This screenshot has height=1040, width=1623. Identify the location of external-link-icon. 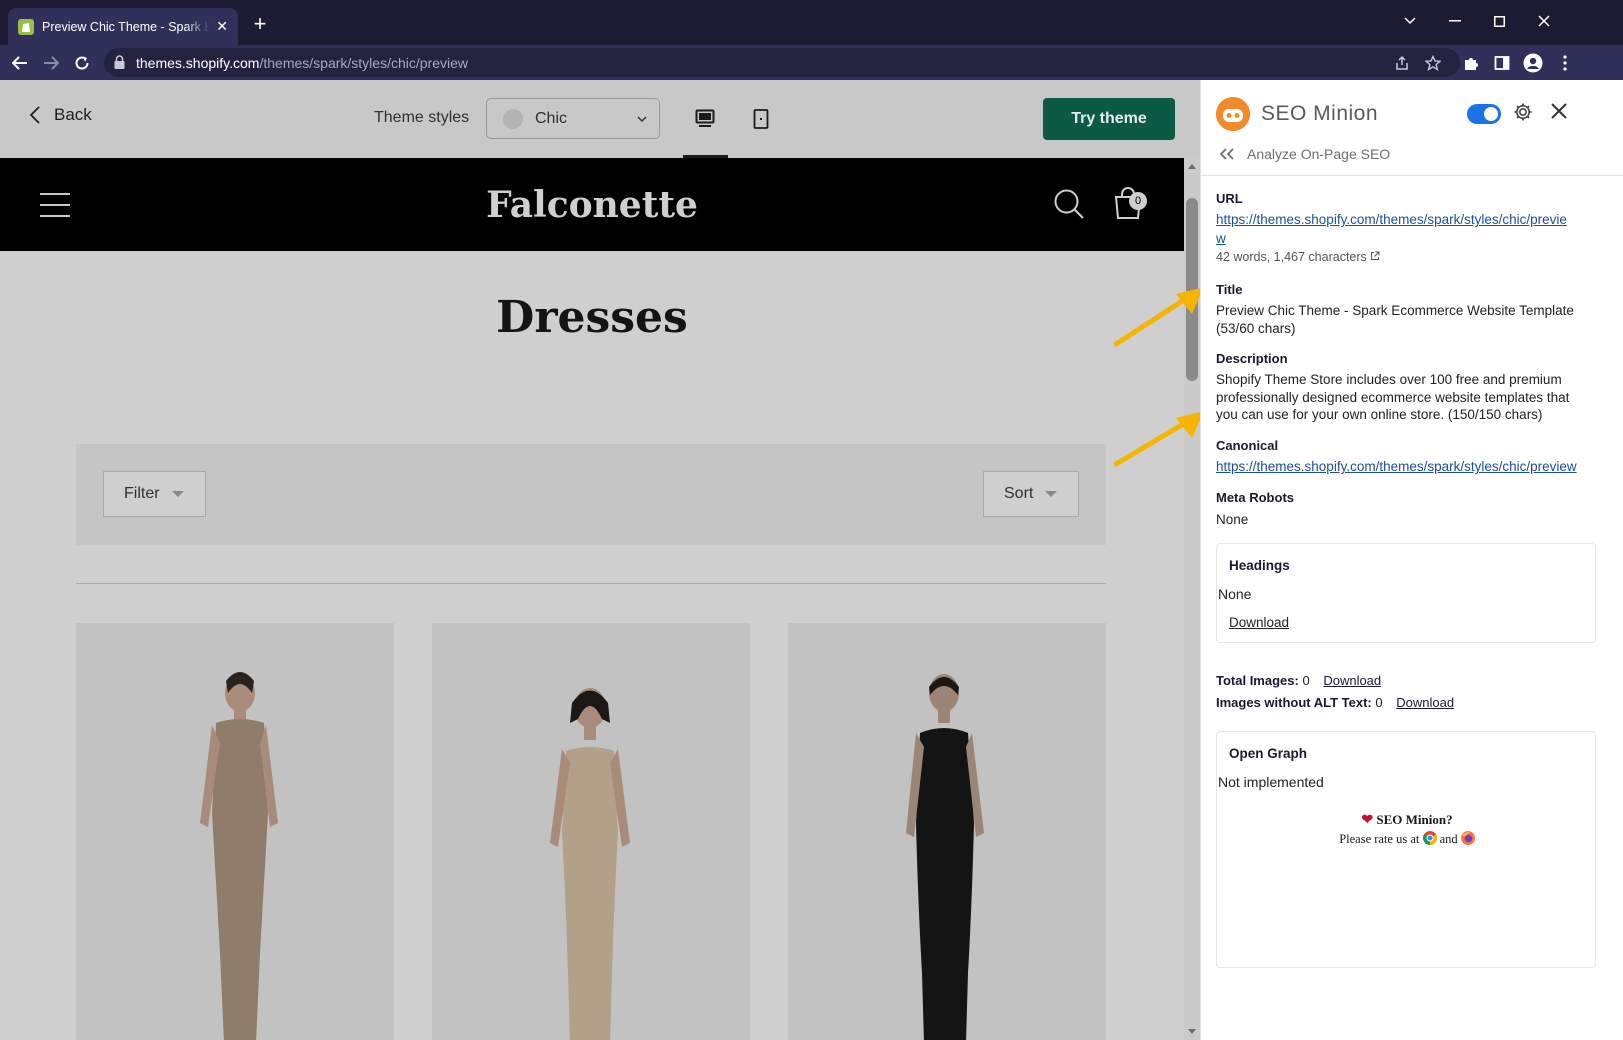
(1375, 255).